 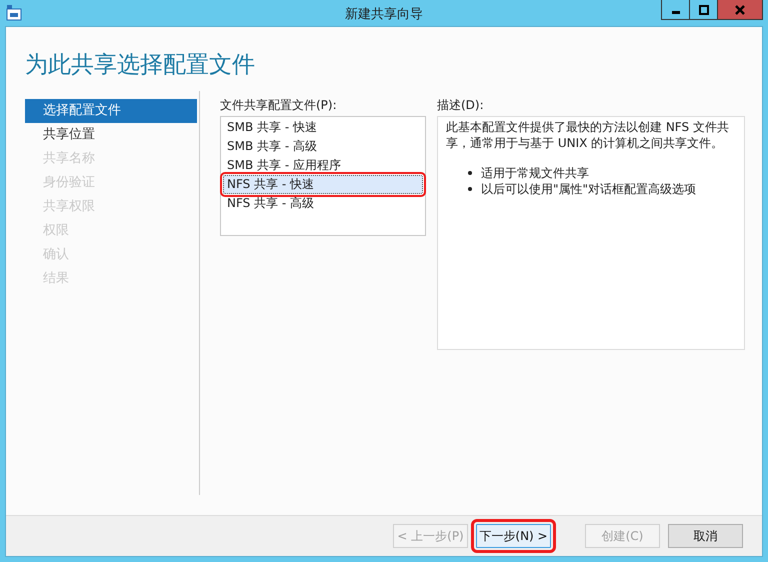 What do you see at coordinates (461, 104) in the screenshot?
I see `description-label: 描述(D):` at bounding box center [461, 104].